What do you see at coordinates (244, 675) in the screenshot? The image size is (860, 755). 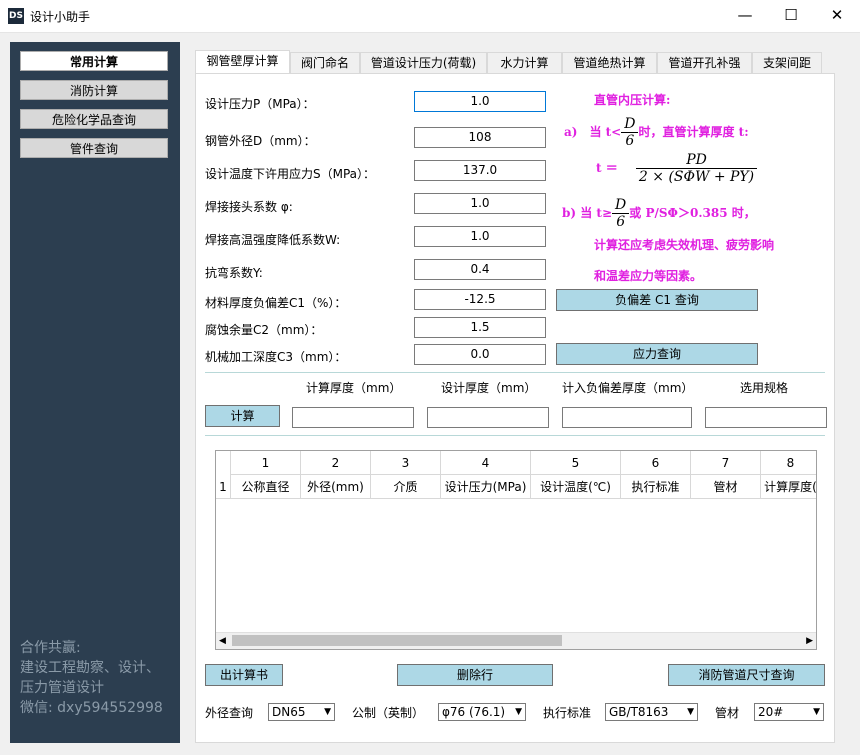 I see `report-button: 出计算书` at bounding box center [244, 675].